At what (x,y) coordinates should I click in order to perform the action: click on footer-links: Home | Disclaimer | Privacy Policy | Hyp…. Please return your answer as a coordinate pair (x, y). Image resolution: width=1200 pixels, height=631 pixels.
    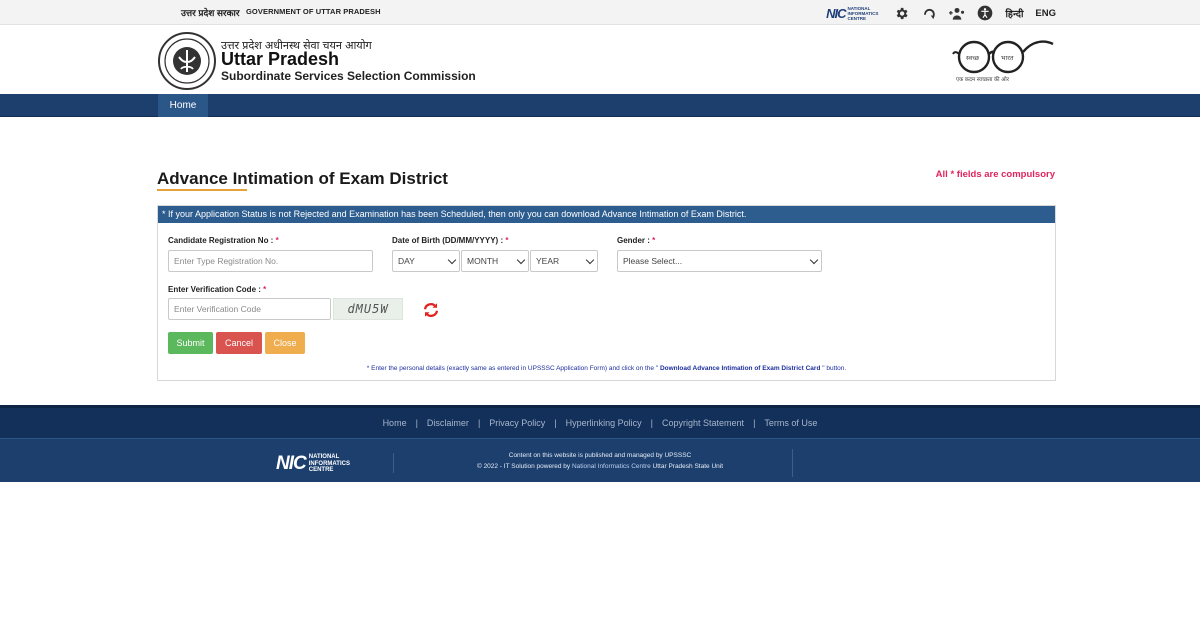
    Looking at the image, I should click on (600, 421).